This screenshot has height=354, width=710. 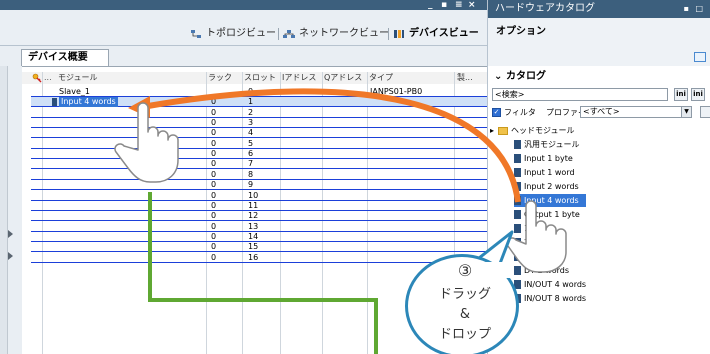 What do you see at coordinates (555, 284) in the screenshot?
I see `catalog-item-label: IN/OUT 4 words` at bounding box center [555, 284].